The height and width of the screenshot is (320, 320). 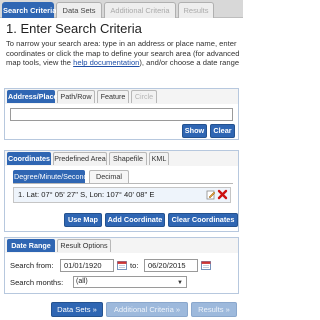 I want to click on search-months-select: (all) ▼, so click(x=130, y=282).